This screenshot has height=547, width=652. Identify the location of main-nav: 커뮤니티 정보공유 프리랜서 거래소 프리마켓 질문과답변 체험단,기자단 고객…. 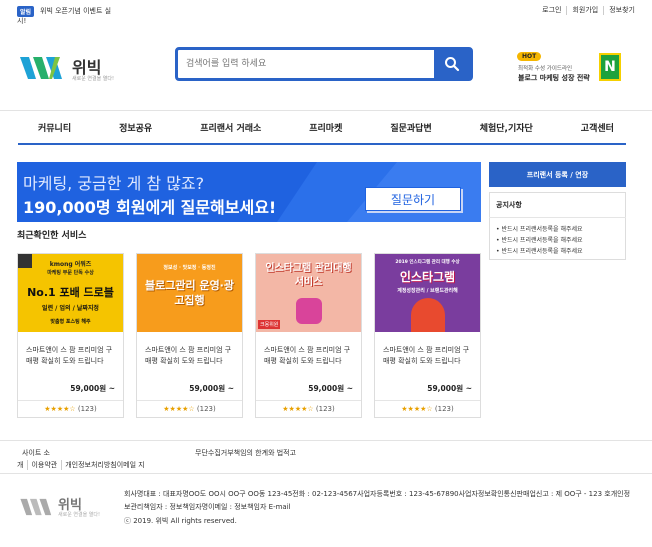
(322, 127).